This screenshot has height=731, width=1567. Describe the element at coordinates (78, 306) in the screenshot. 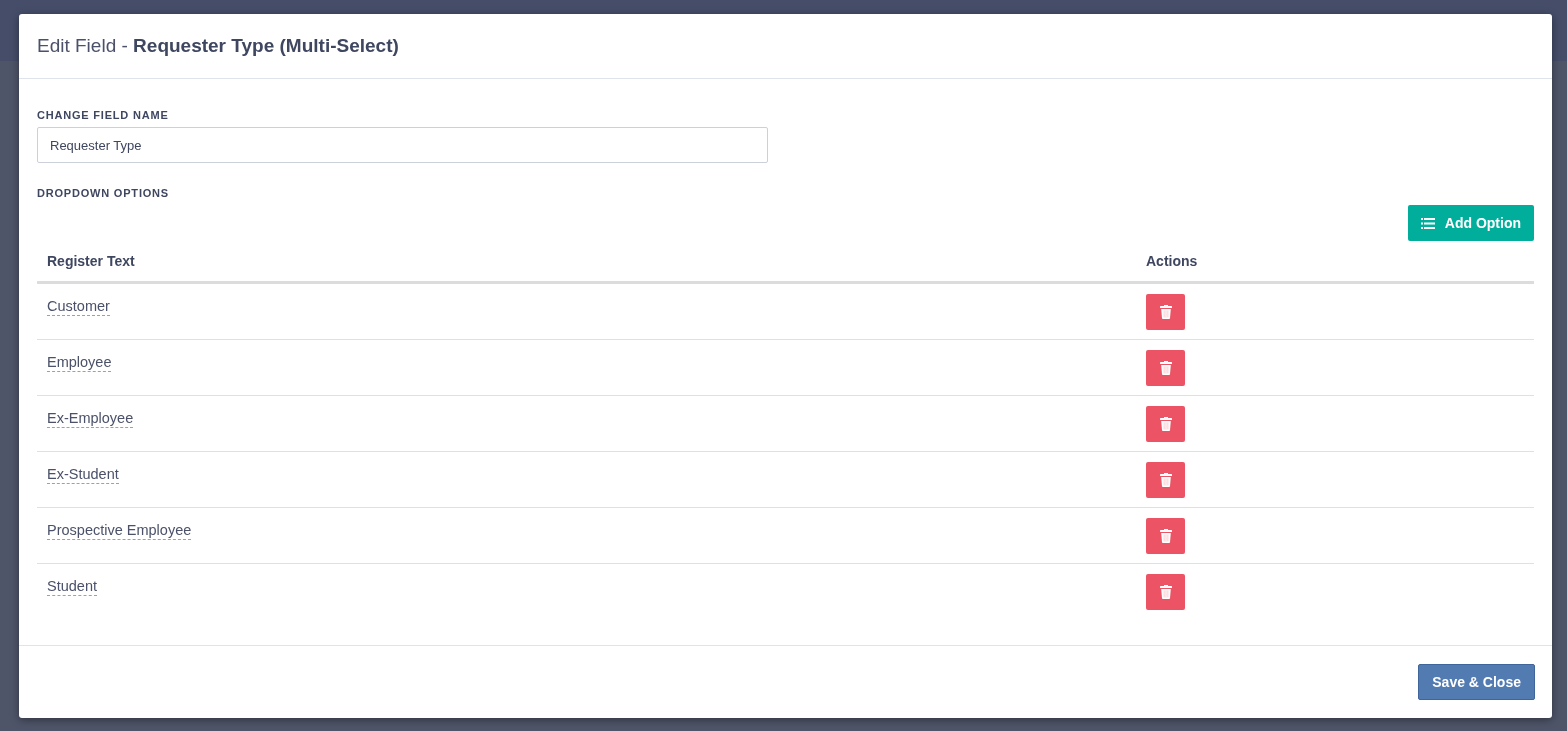

I see `option-text: Customer` at that location.